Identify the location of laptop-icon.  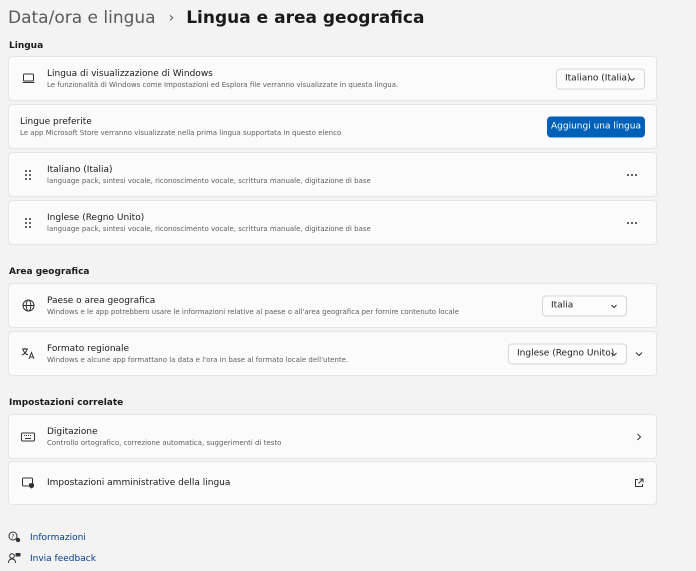
(28, 79).